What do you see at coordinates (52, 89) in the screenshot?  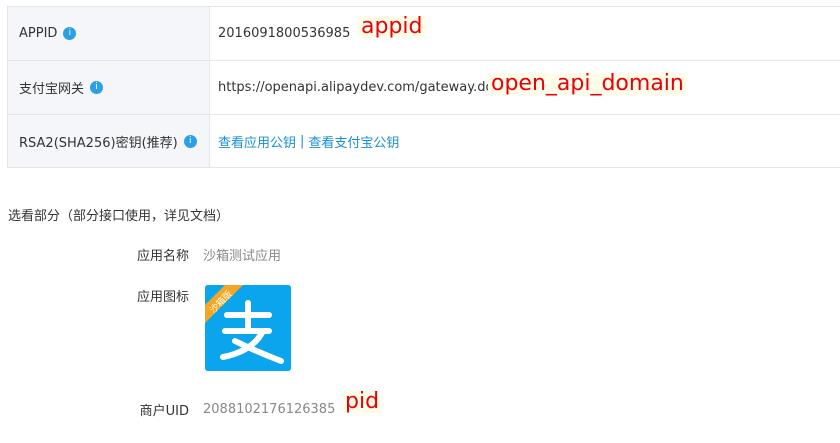 I see `gateway-label: 支付宝网关` at bounding box center [52, 89].